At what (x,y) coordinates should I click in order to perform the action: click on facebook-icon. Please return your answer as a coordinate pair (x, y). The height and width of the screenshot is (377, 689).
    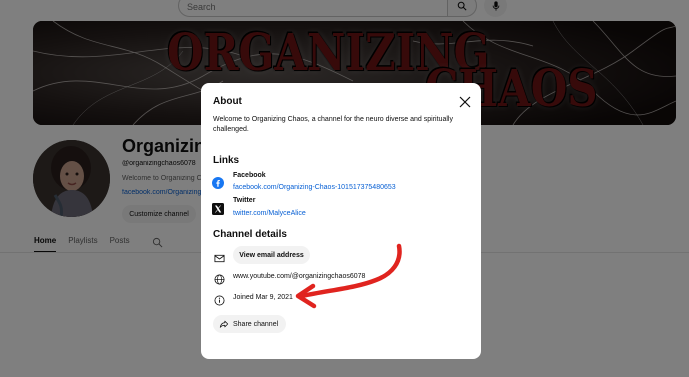
    Looking at the image, I should click on (218, 182).